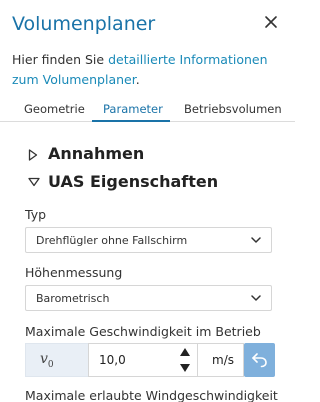  I want to click on triangle-down-icon, so click(34, 182).